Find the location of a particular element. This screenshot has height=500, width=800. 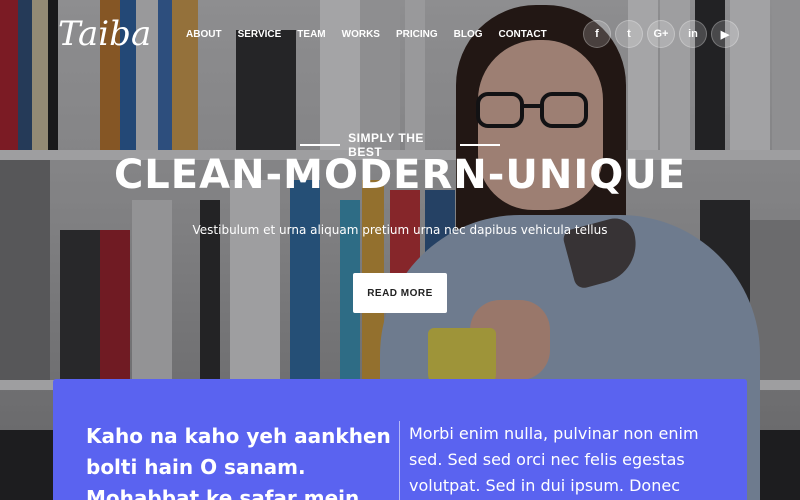

nav-item-blog: BLOG is located at coordinates (468, 35).